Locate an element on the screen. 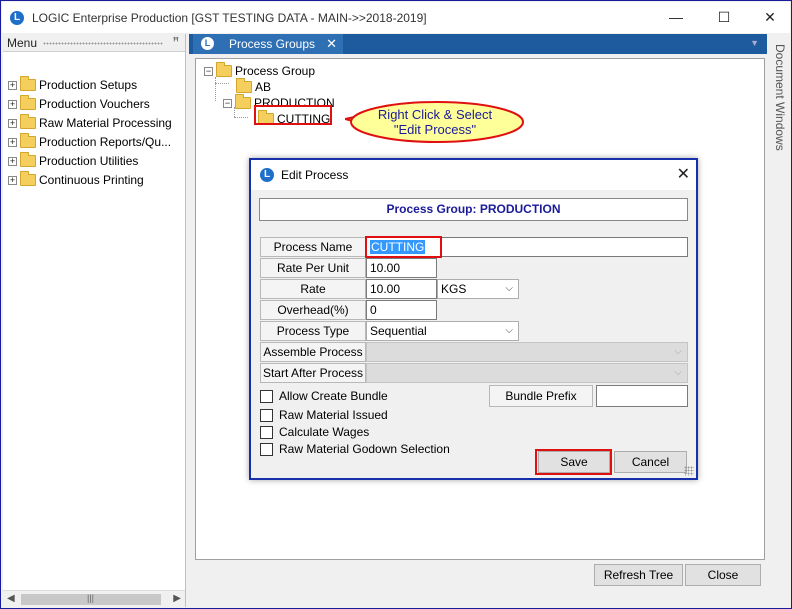  rate-unit-select: KGS ⌵ is located at coordinates (478, 289).